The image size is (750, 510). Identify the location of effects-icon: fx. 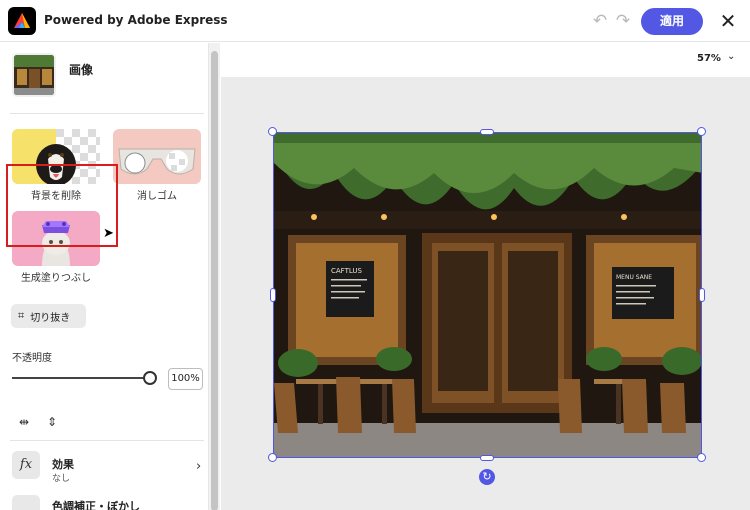
(26, 465).